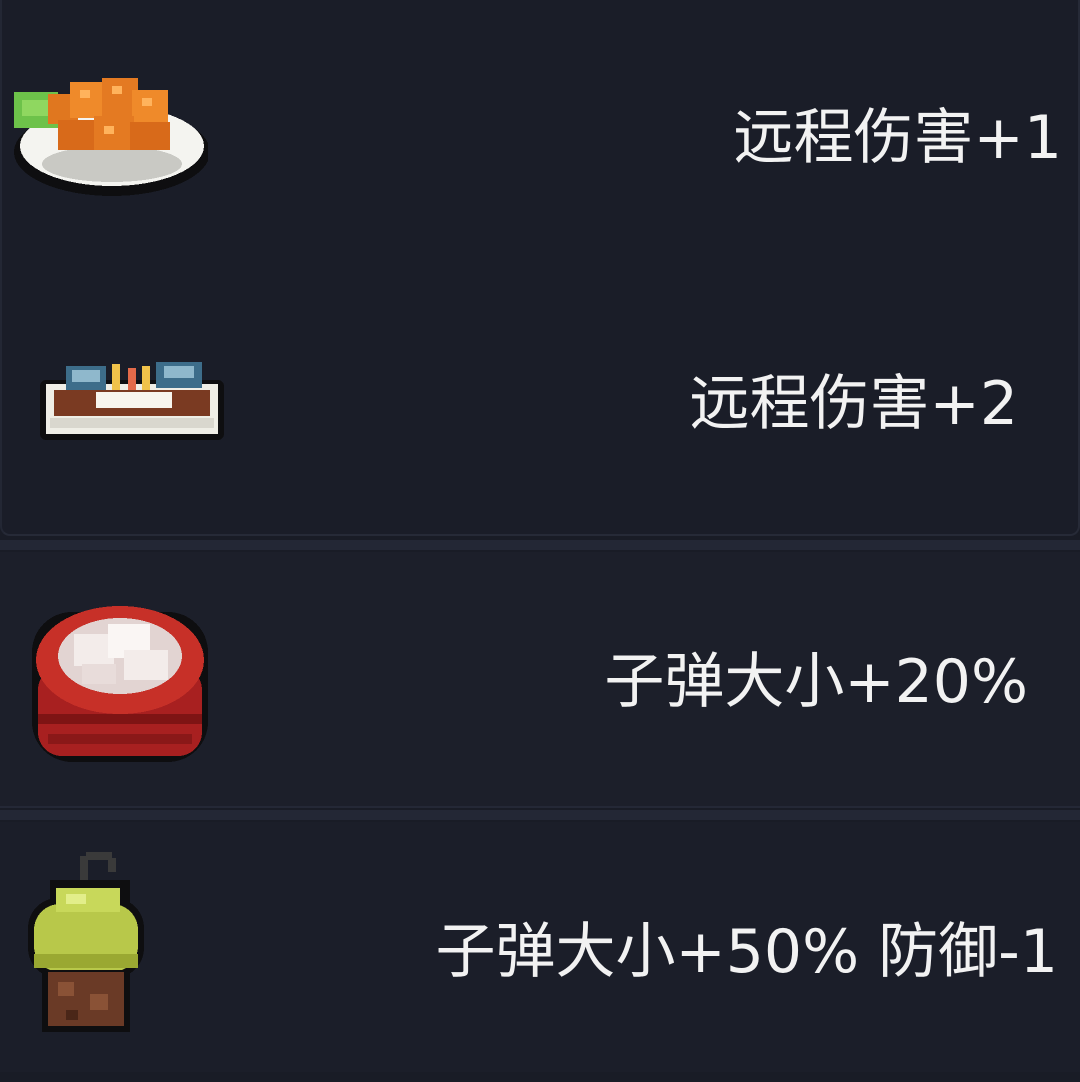 The height and width of the screenshot is (1082, 1080). Describe the element at coordinates (746, 952) in the screenshot. I see `item-effect-text: 子弹大小+50% 防御-1` at that location.